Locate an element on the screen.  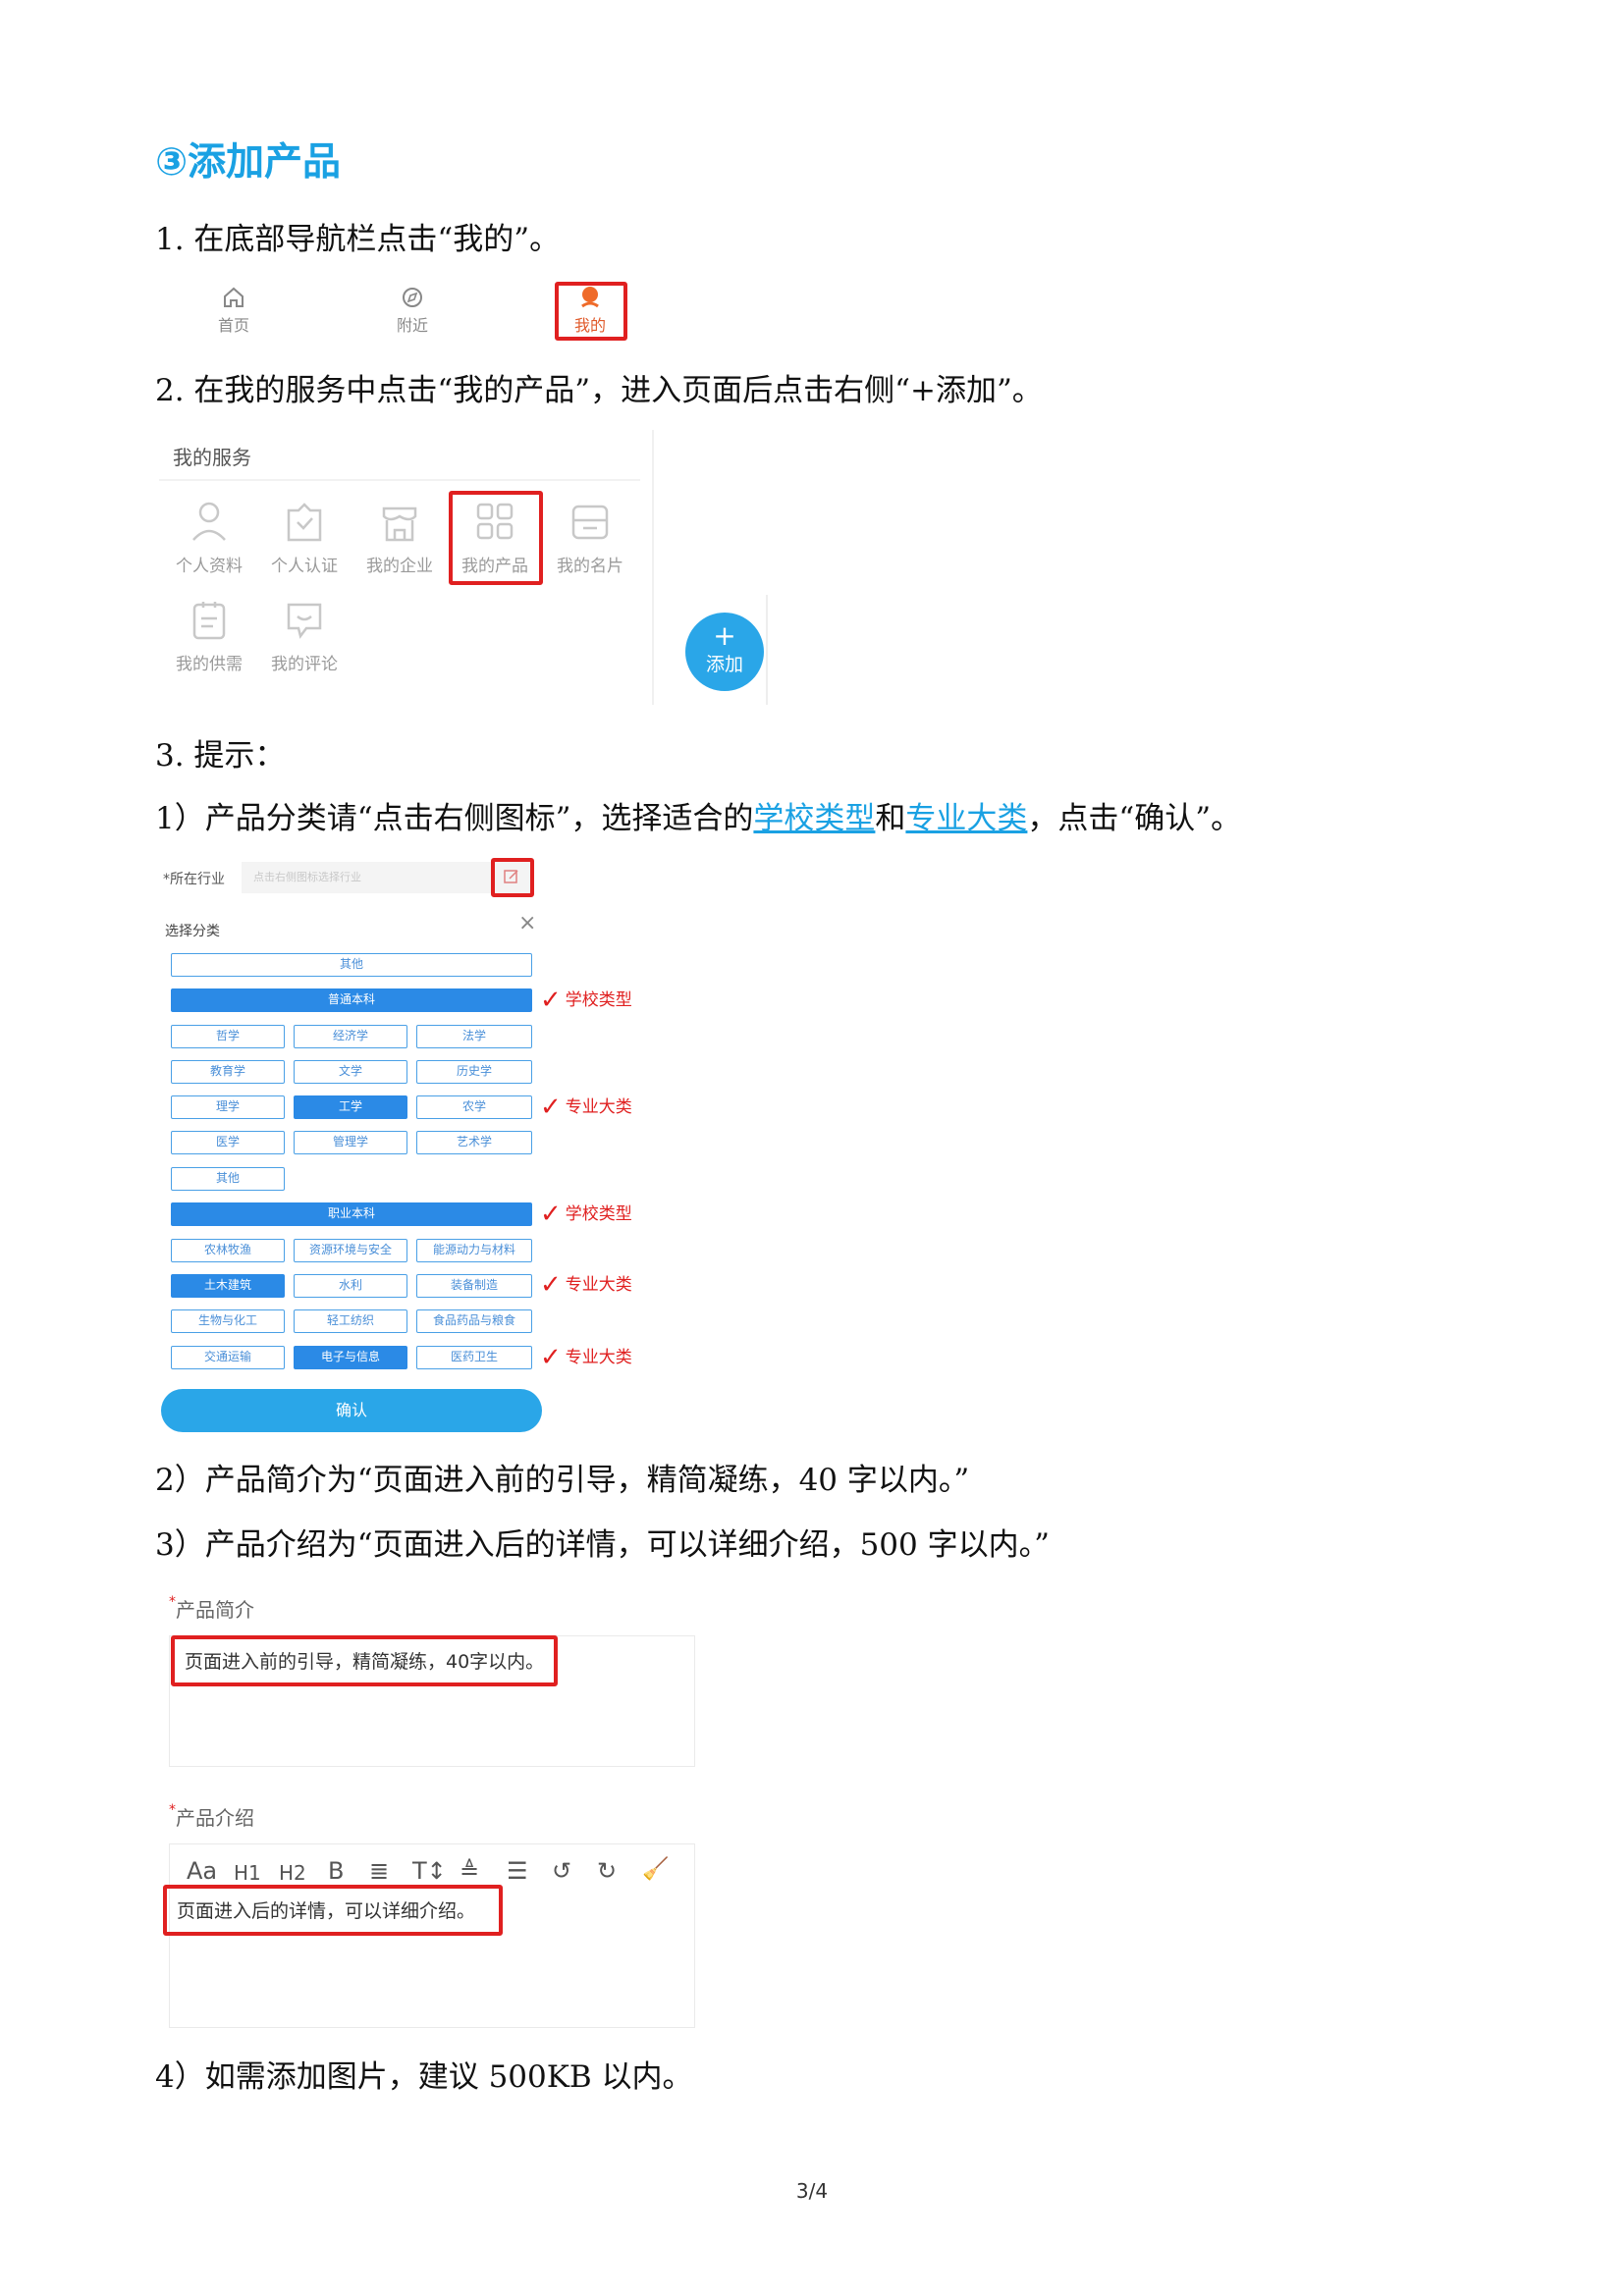
industry-input: 点击右侧图标选择行业 is located at coordinates (387, 877).